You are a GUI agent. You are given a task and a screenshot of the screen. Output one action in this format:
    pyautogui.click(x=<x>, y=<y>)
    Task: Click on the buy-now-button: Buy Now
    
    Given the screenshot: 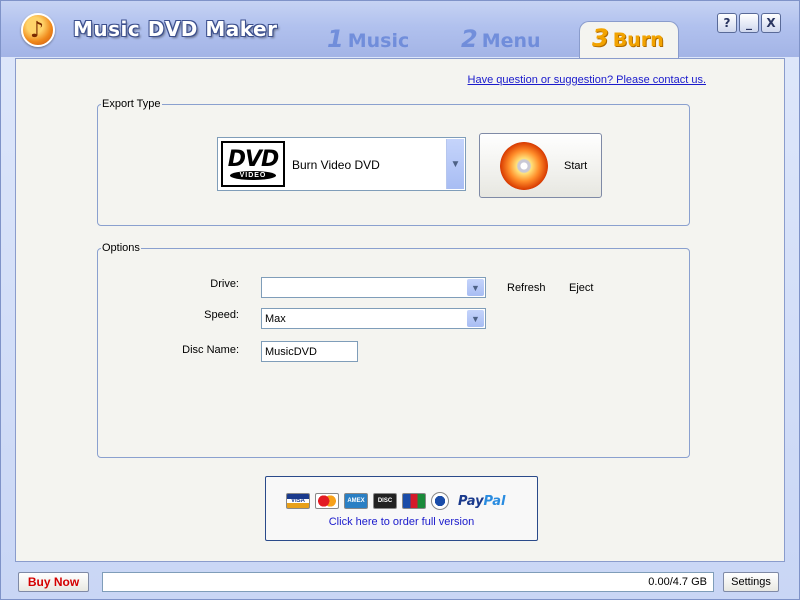 What is the action you would take?
    pyautogui.click(x=53, y=582)
    